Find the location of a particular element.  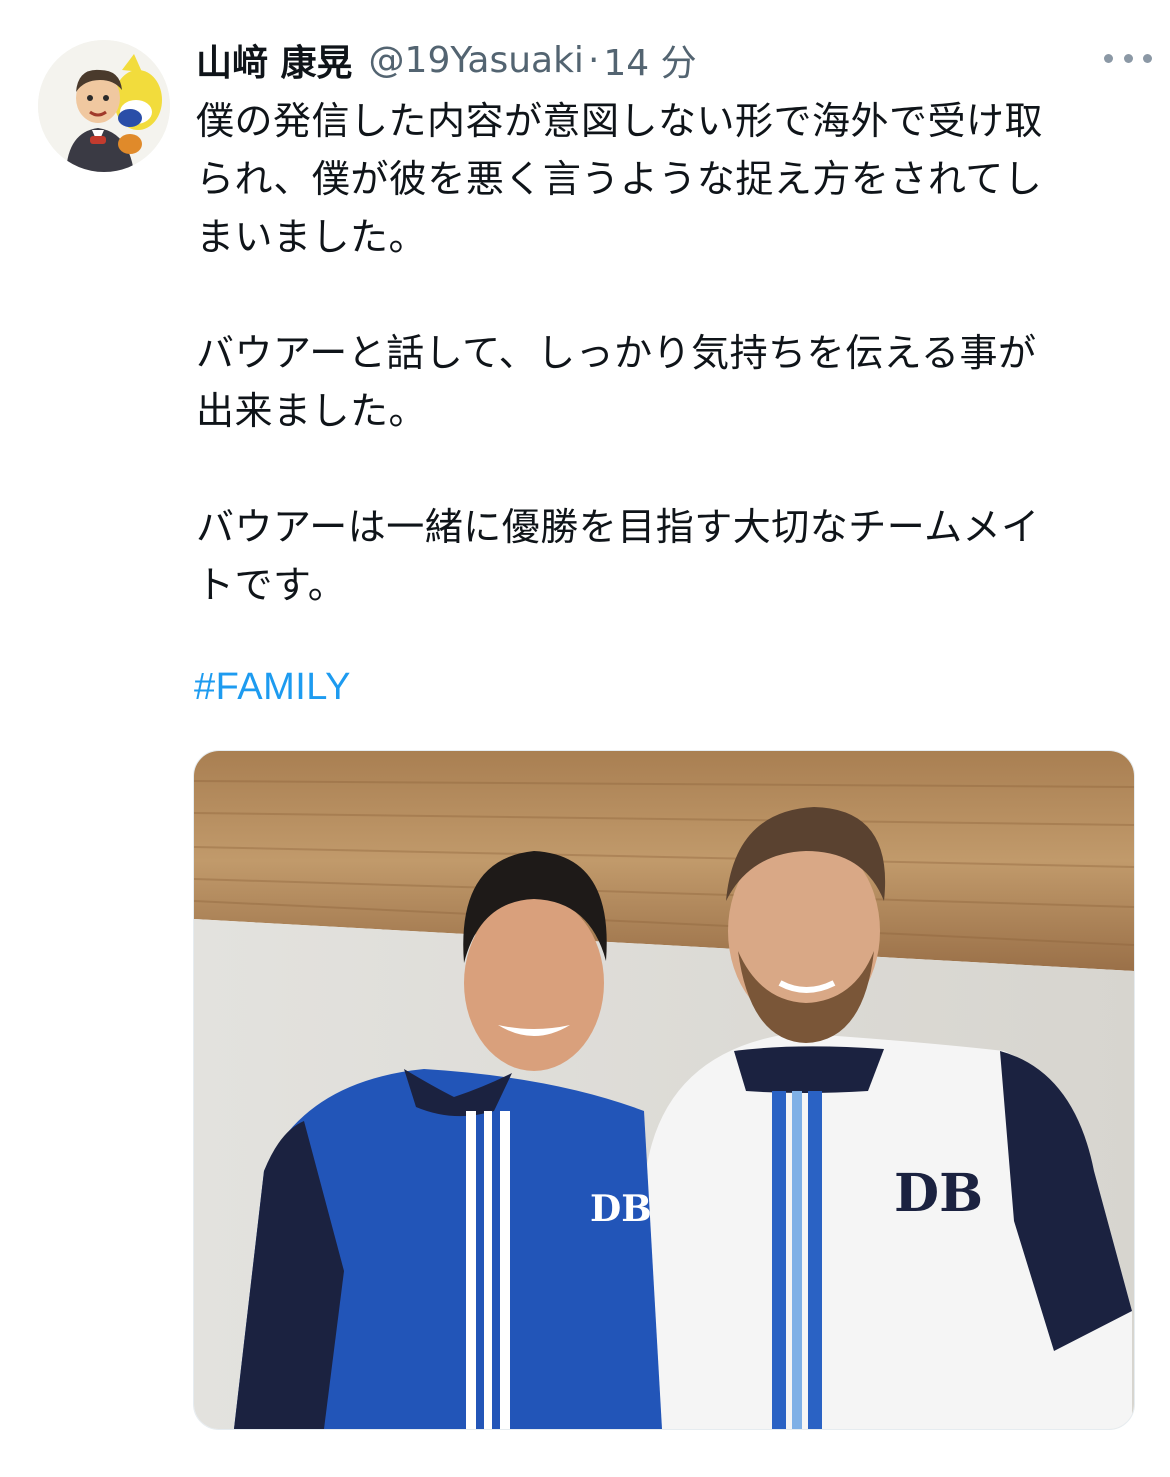

text-line: トです。 is located at coordinates (271, 585).